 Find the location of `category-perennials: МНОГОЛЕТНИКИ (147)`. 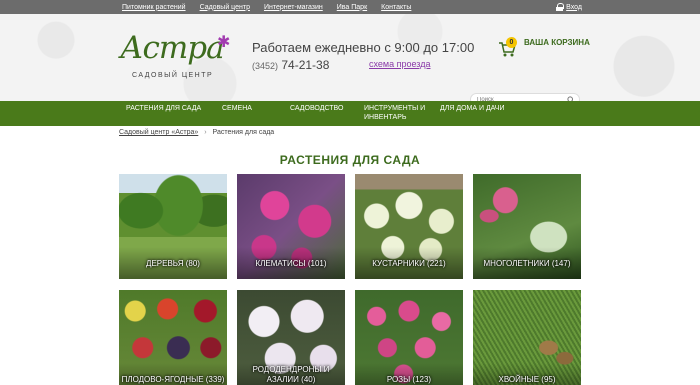

category-perennials: МНОГОЛЕТНИКИ (147) is located at coordinates (527, 226).